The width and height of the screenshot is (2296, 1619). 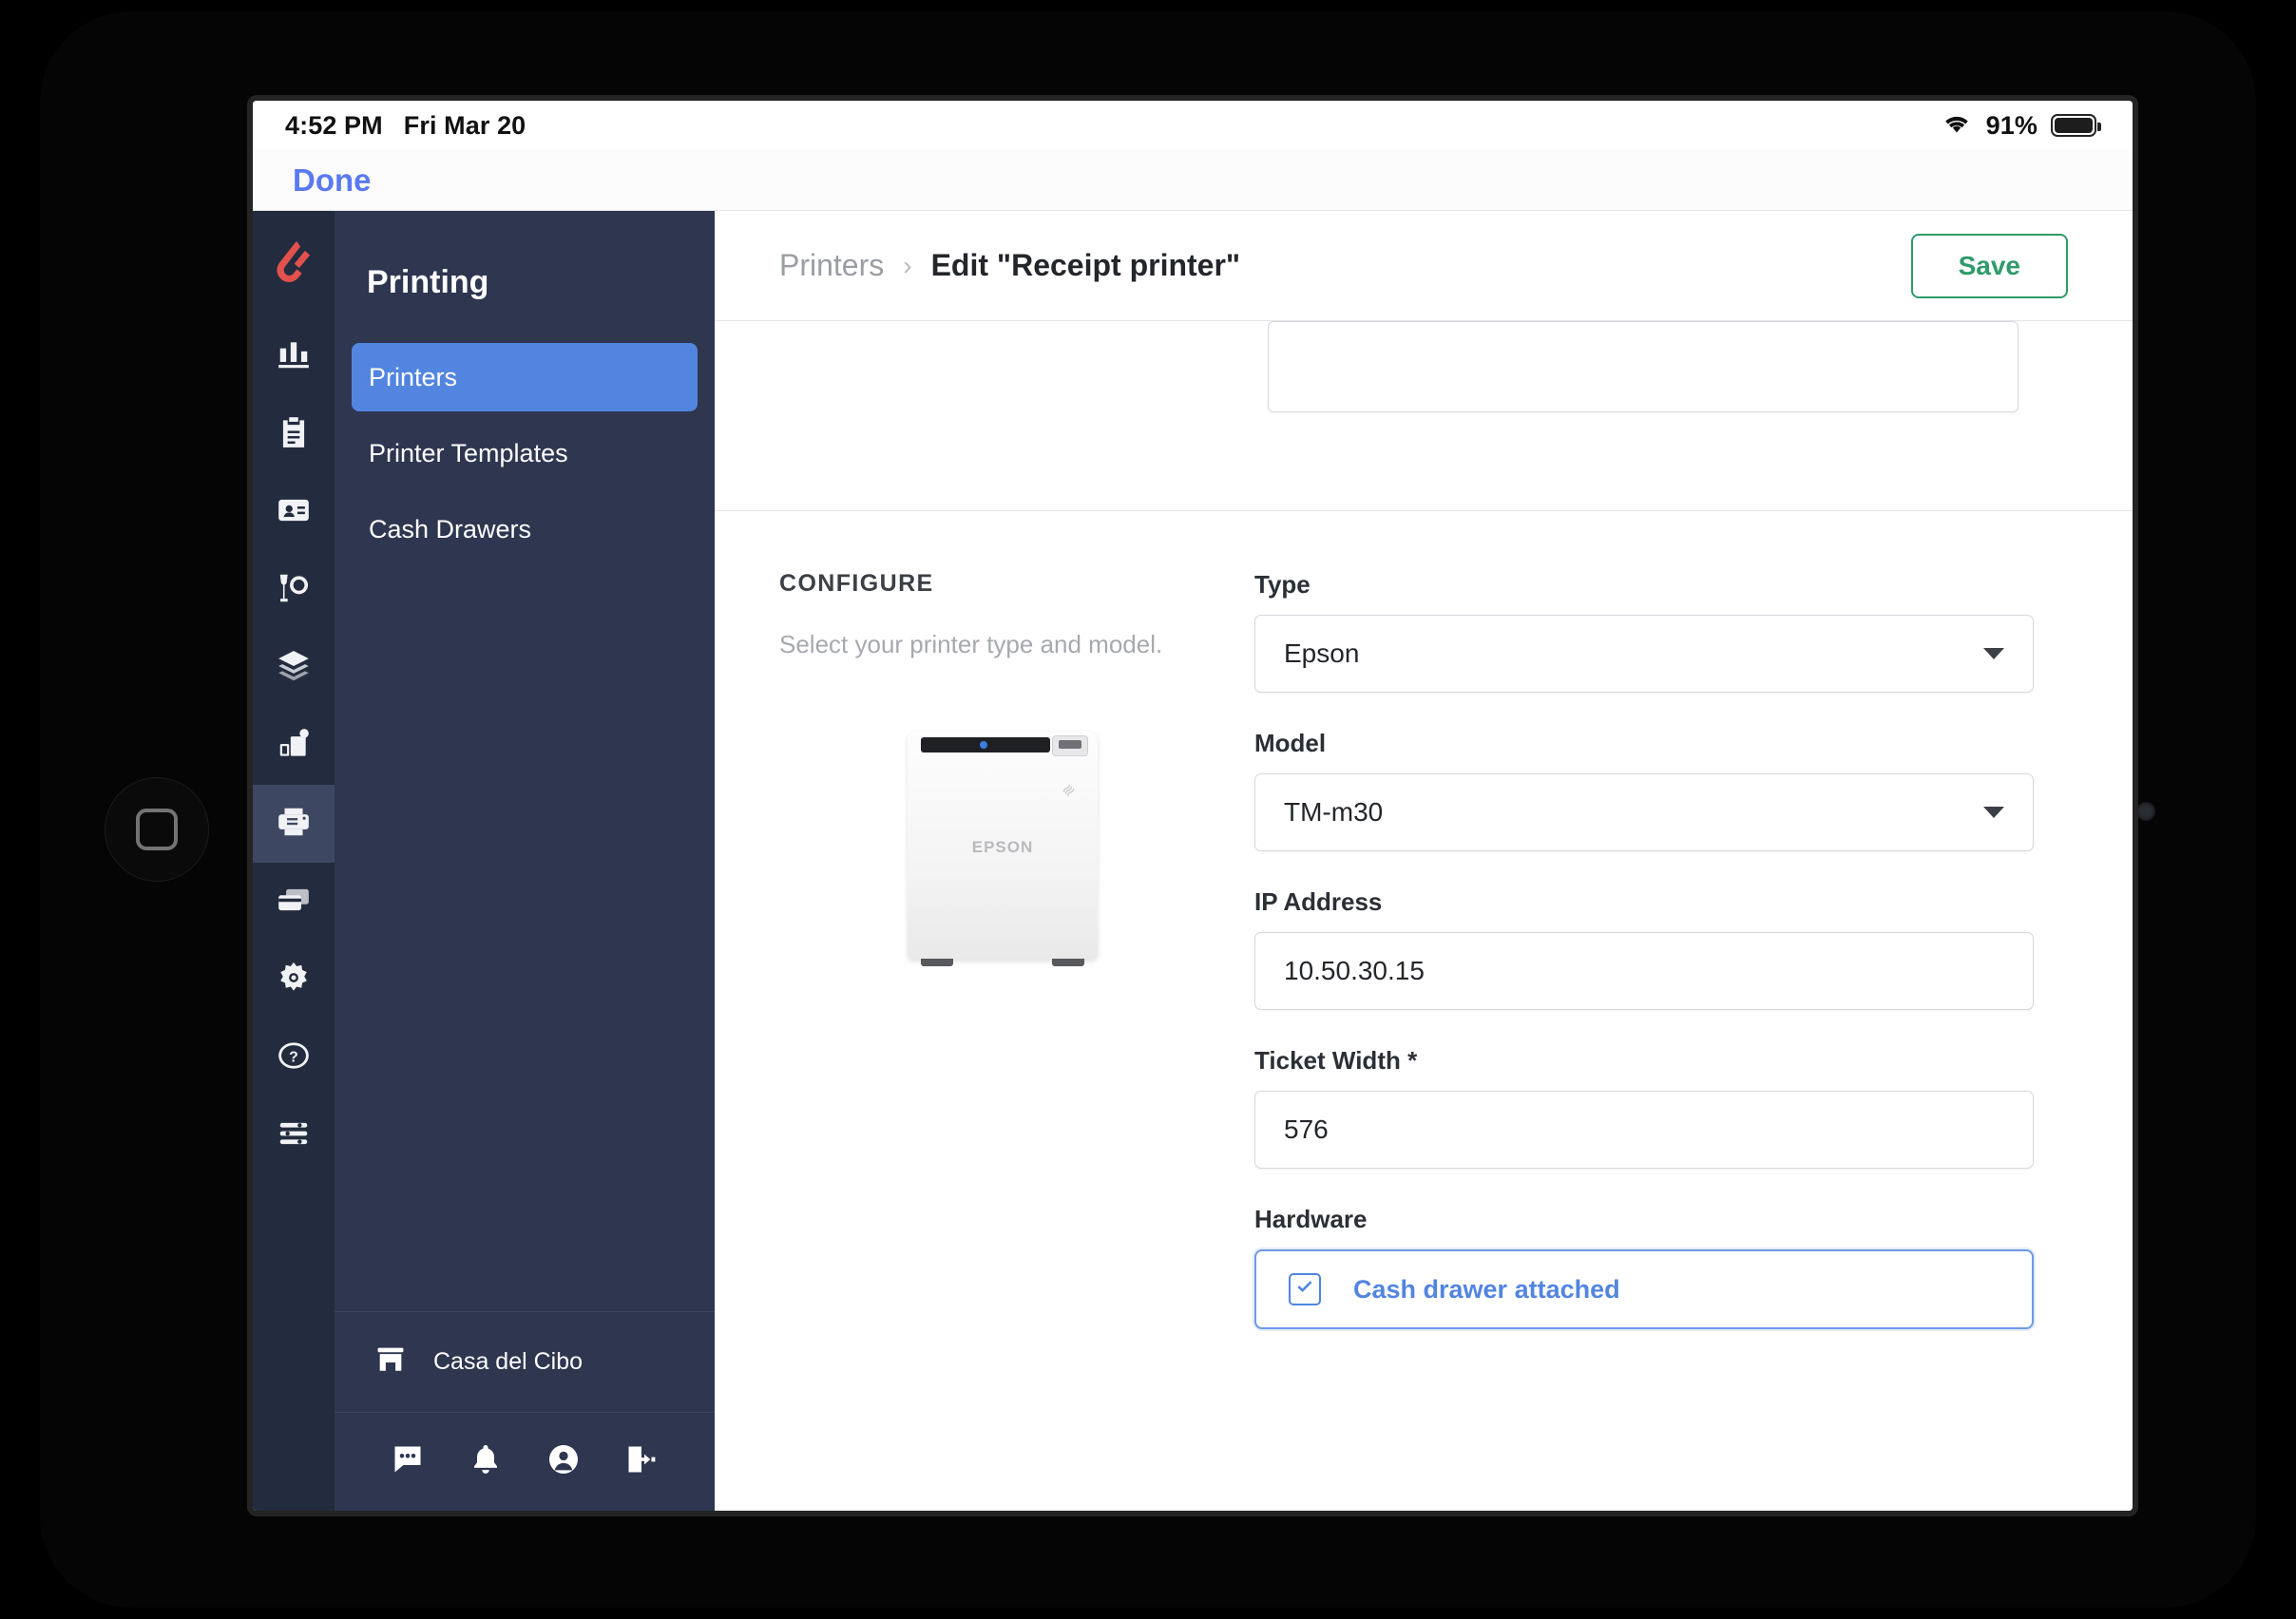 What do you see at coordinates (2145, 811) in the screenshot?
I see `front-camera` at bounding box center [2145, 811].